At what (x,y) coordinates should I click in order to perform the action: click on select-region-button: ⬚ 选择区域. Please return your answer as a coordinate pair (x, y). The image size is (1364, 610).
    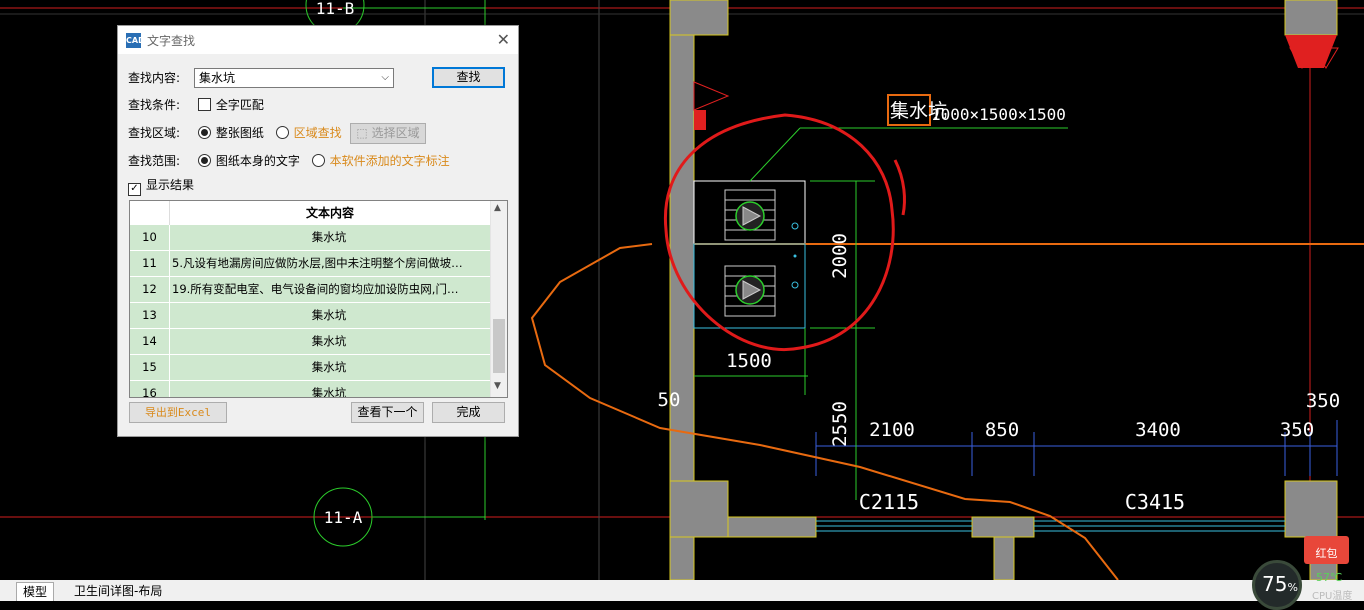
    Looking at the image, I should click on (388, 133).